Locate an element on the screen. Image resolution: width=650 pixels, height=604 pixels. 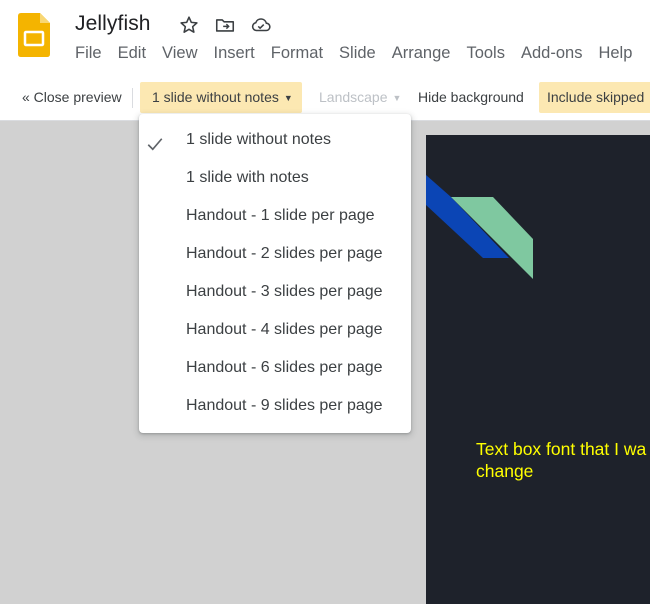
menu-arrange: Arrange is located at coordinates (421, 53).